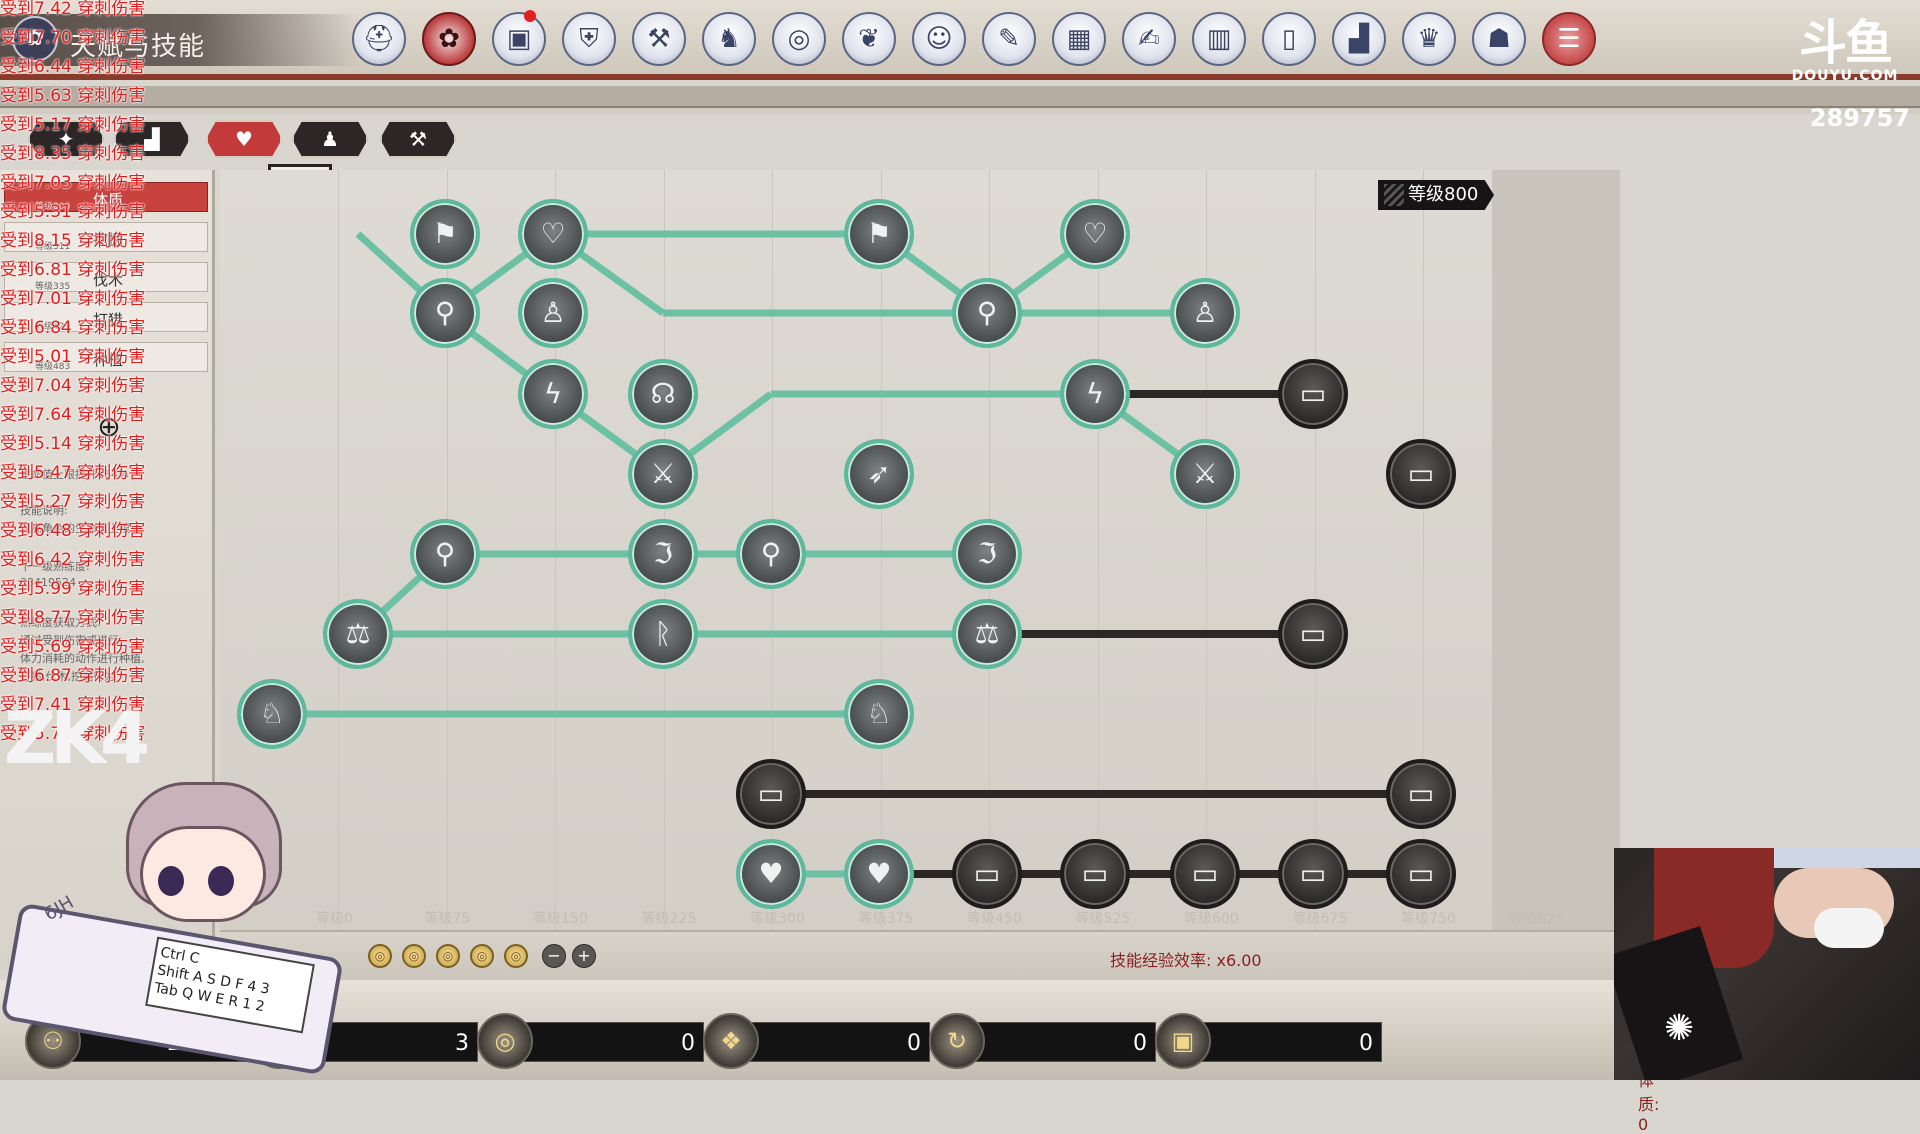 This screenshot has height=1134, width=1920. Describe the element at coordinates (505, 1041) in the screenshot. I see `token-icon: ◎` at that location.